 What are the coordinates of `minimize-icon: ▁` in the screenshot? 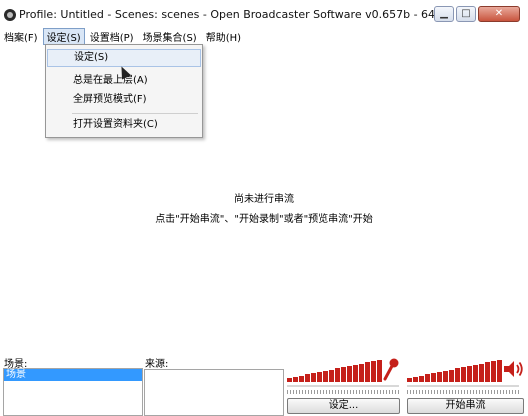 It's located at (444, 13).